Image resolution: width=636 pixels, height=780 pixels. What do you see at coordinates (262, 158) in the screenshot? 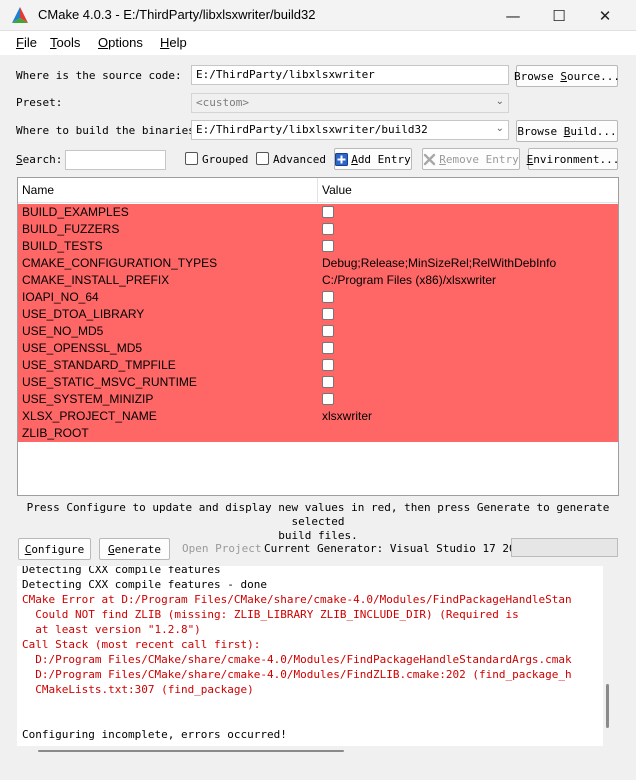
I see `advanced-checkbox` at bounding box center [262, 158].